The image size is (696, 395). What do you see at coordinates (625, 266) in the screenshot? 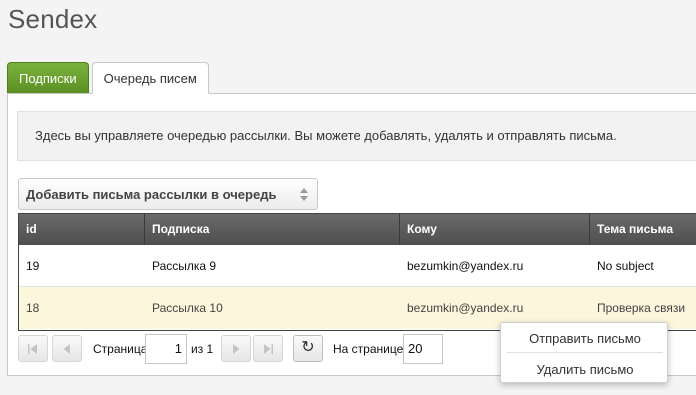
I see `cell-subject: No subject` at bounding box center [625, 266].